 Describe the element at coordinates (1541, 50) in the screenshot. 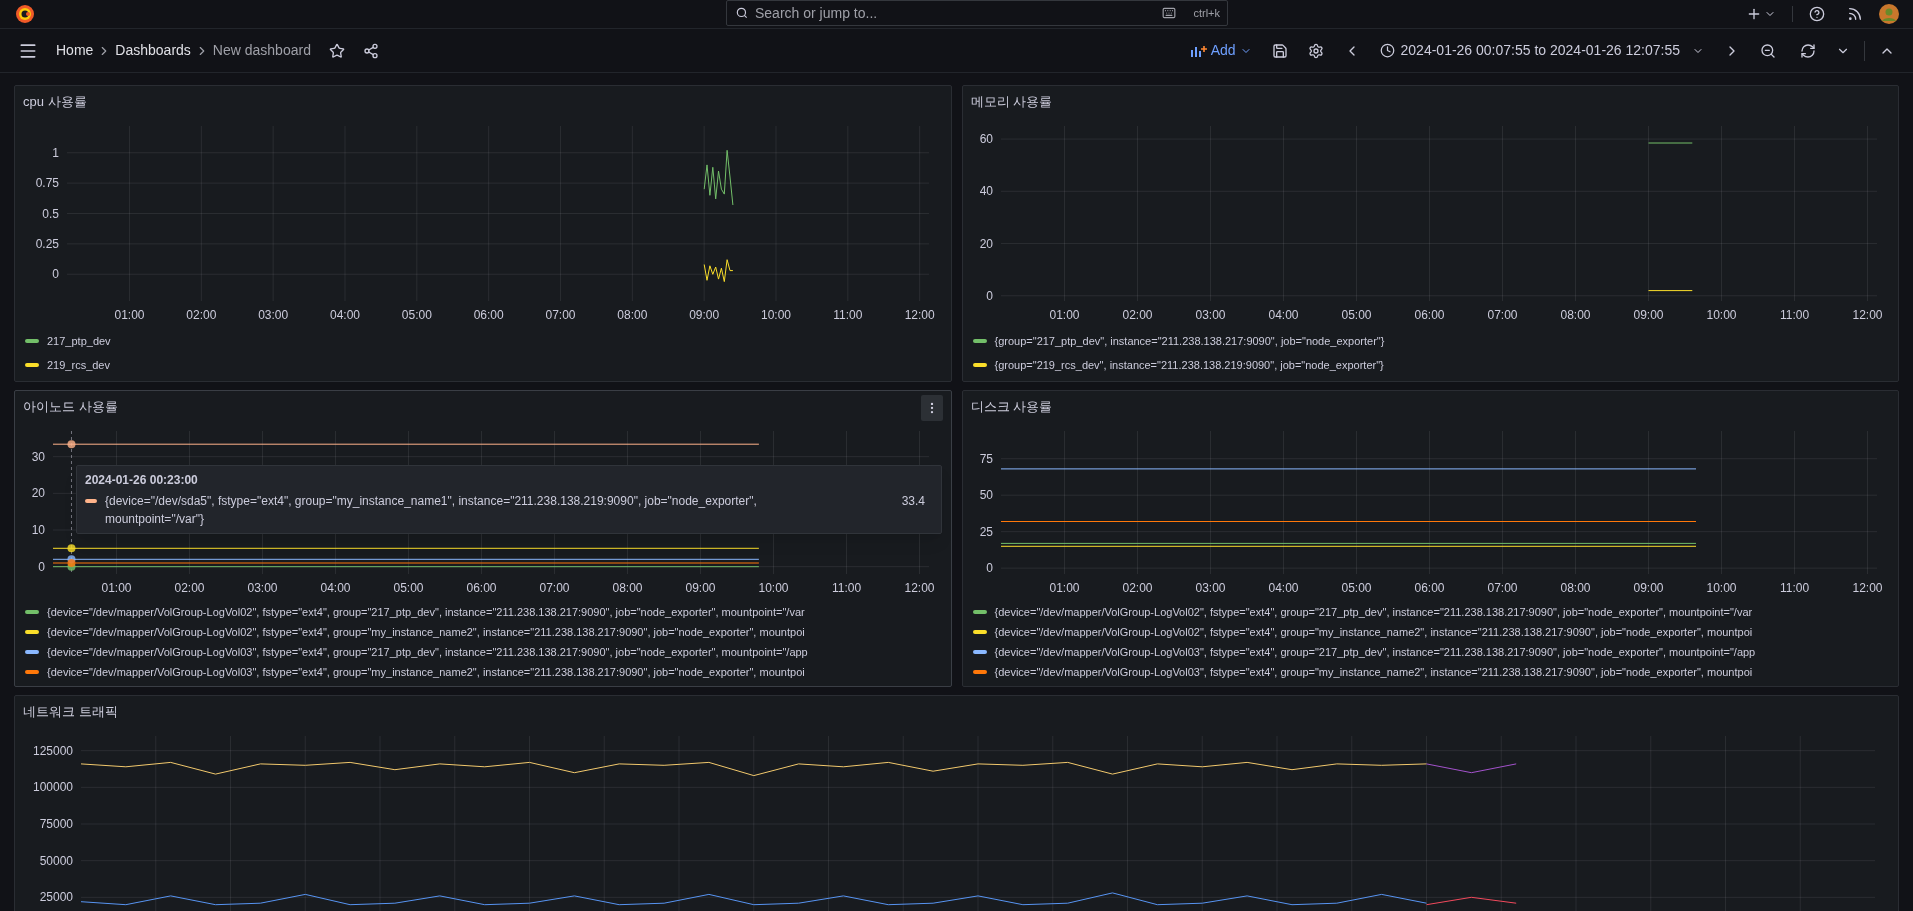

I see `time-range-picker: 2024-01-26 00:07:55 to 2024-01-26 12:07:55` at that location.